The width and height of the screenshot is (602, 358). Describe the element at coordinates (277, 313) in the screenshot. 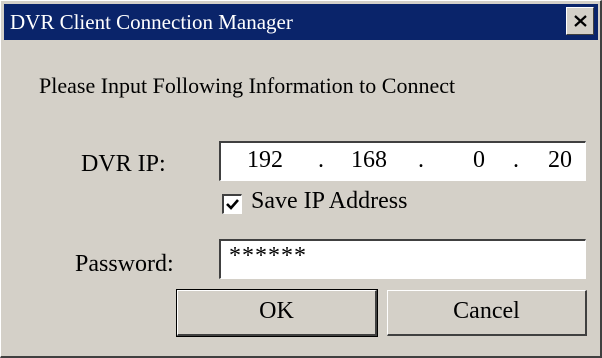

I see `ok-button: OK` at that location.